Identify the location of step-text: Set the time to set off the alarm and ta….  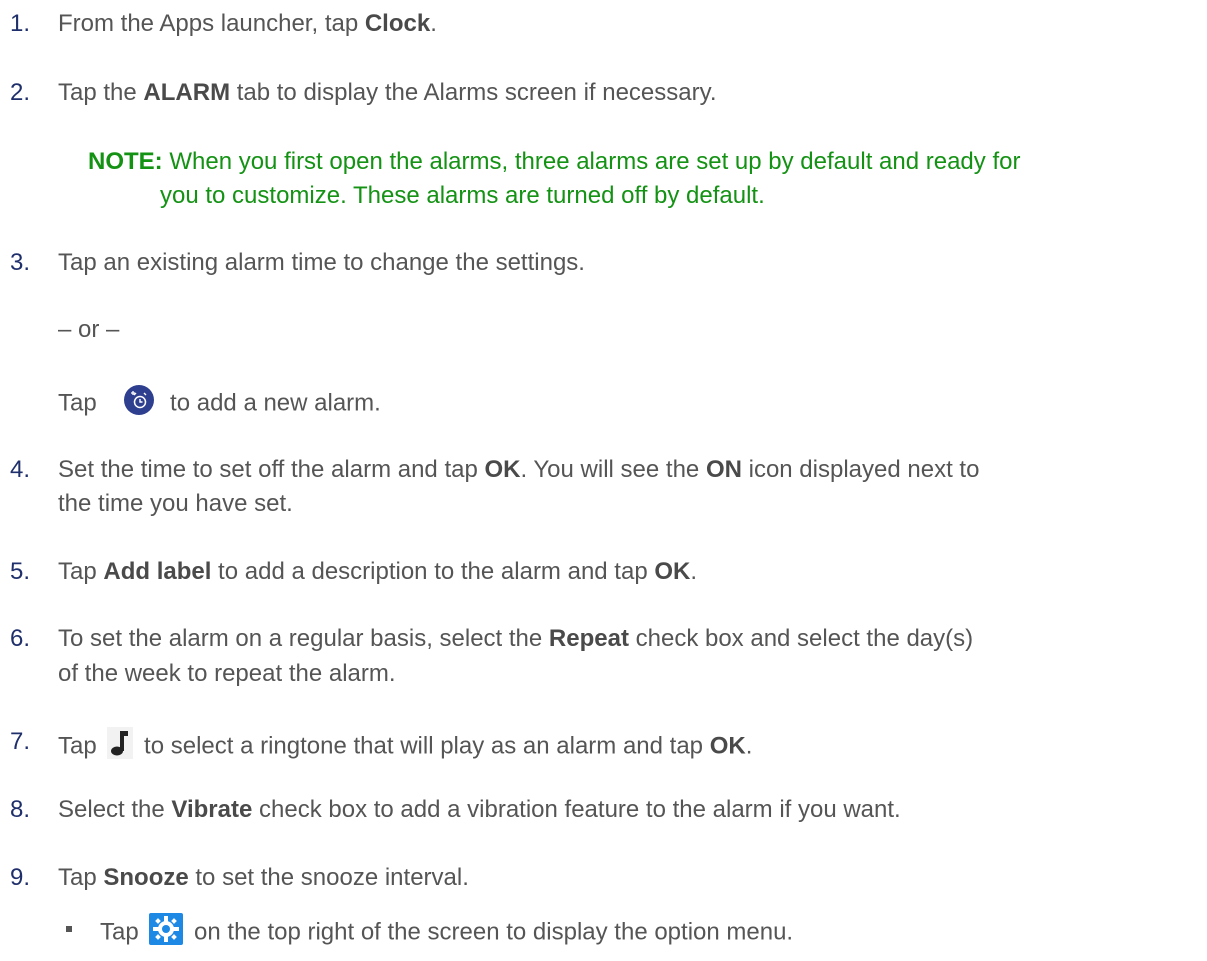
(271, 469).